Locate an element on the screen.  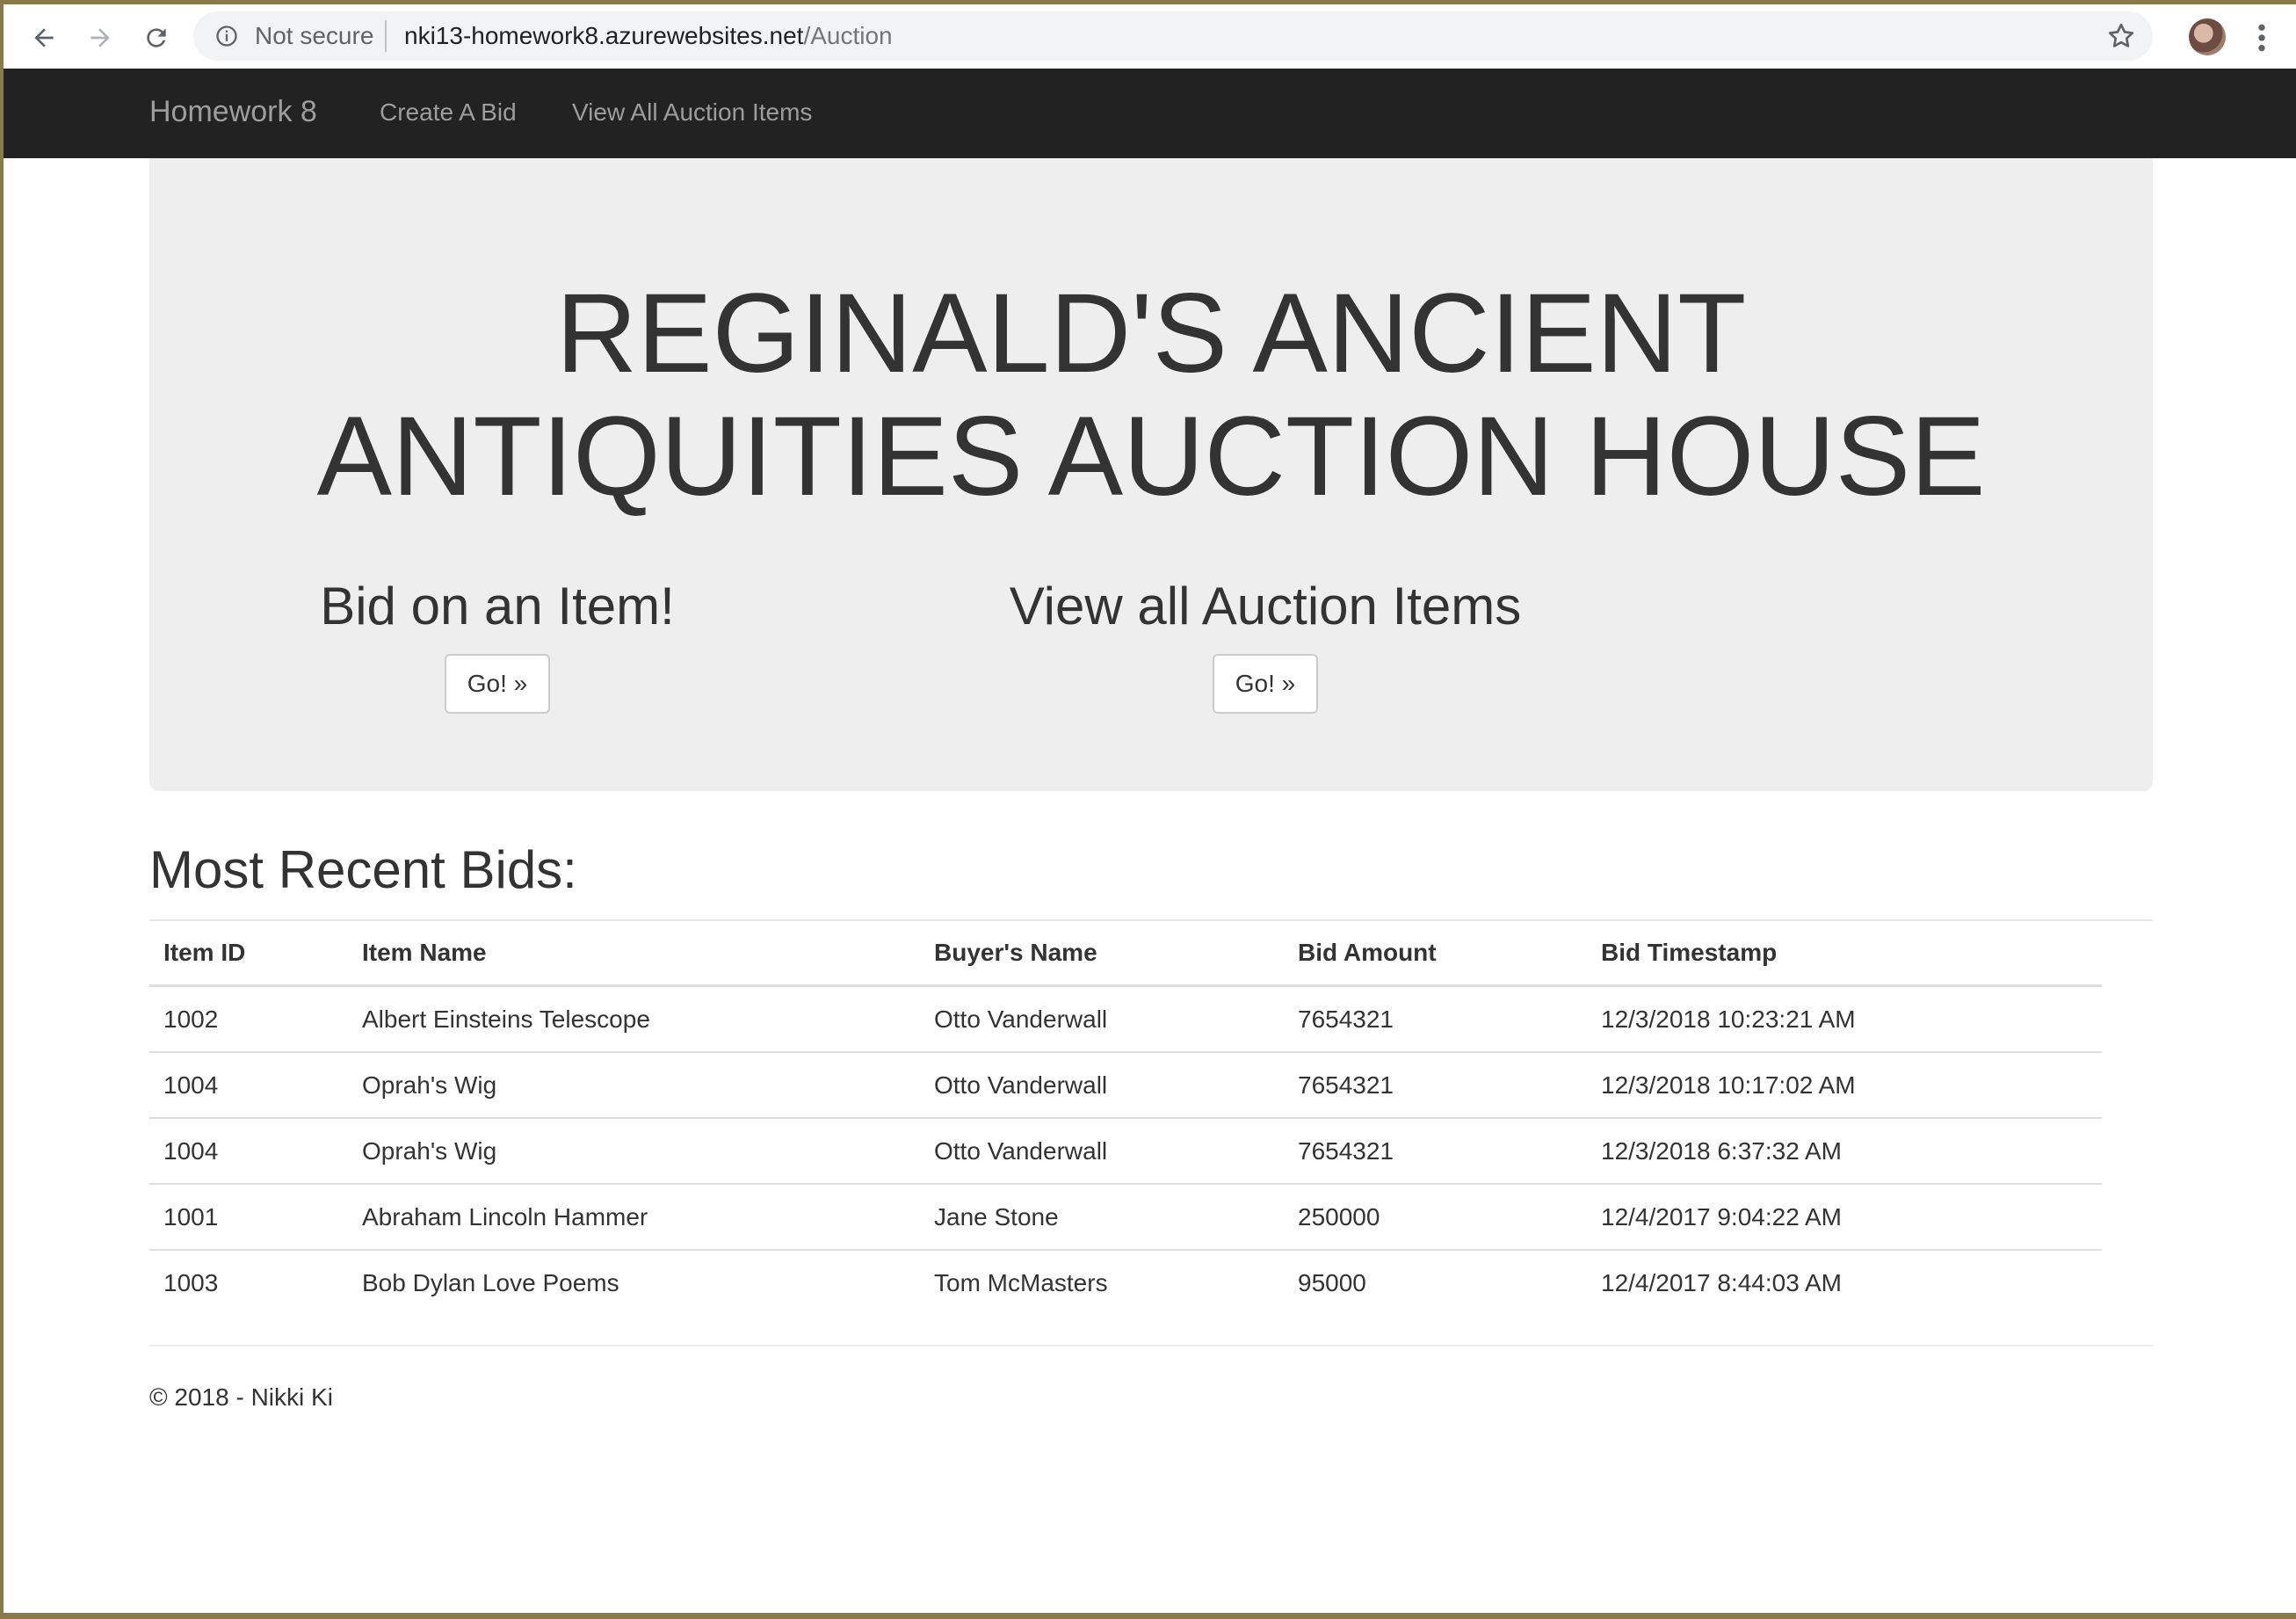
column-header: Bid Timestamp is located at coordinates (1844, 954).